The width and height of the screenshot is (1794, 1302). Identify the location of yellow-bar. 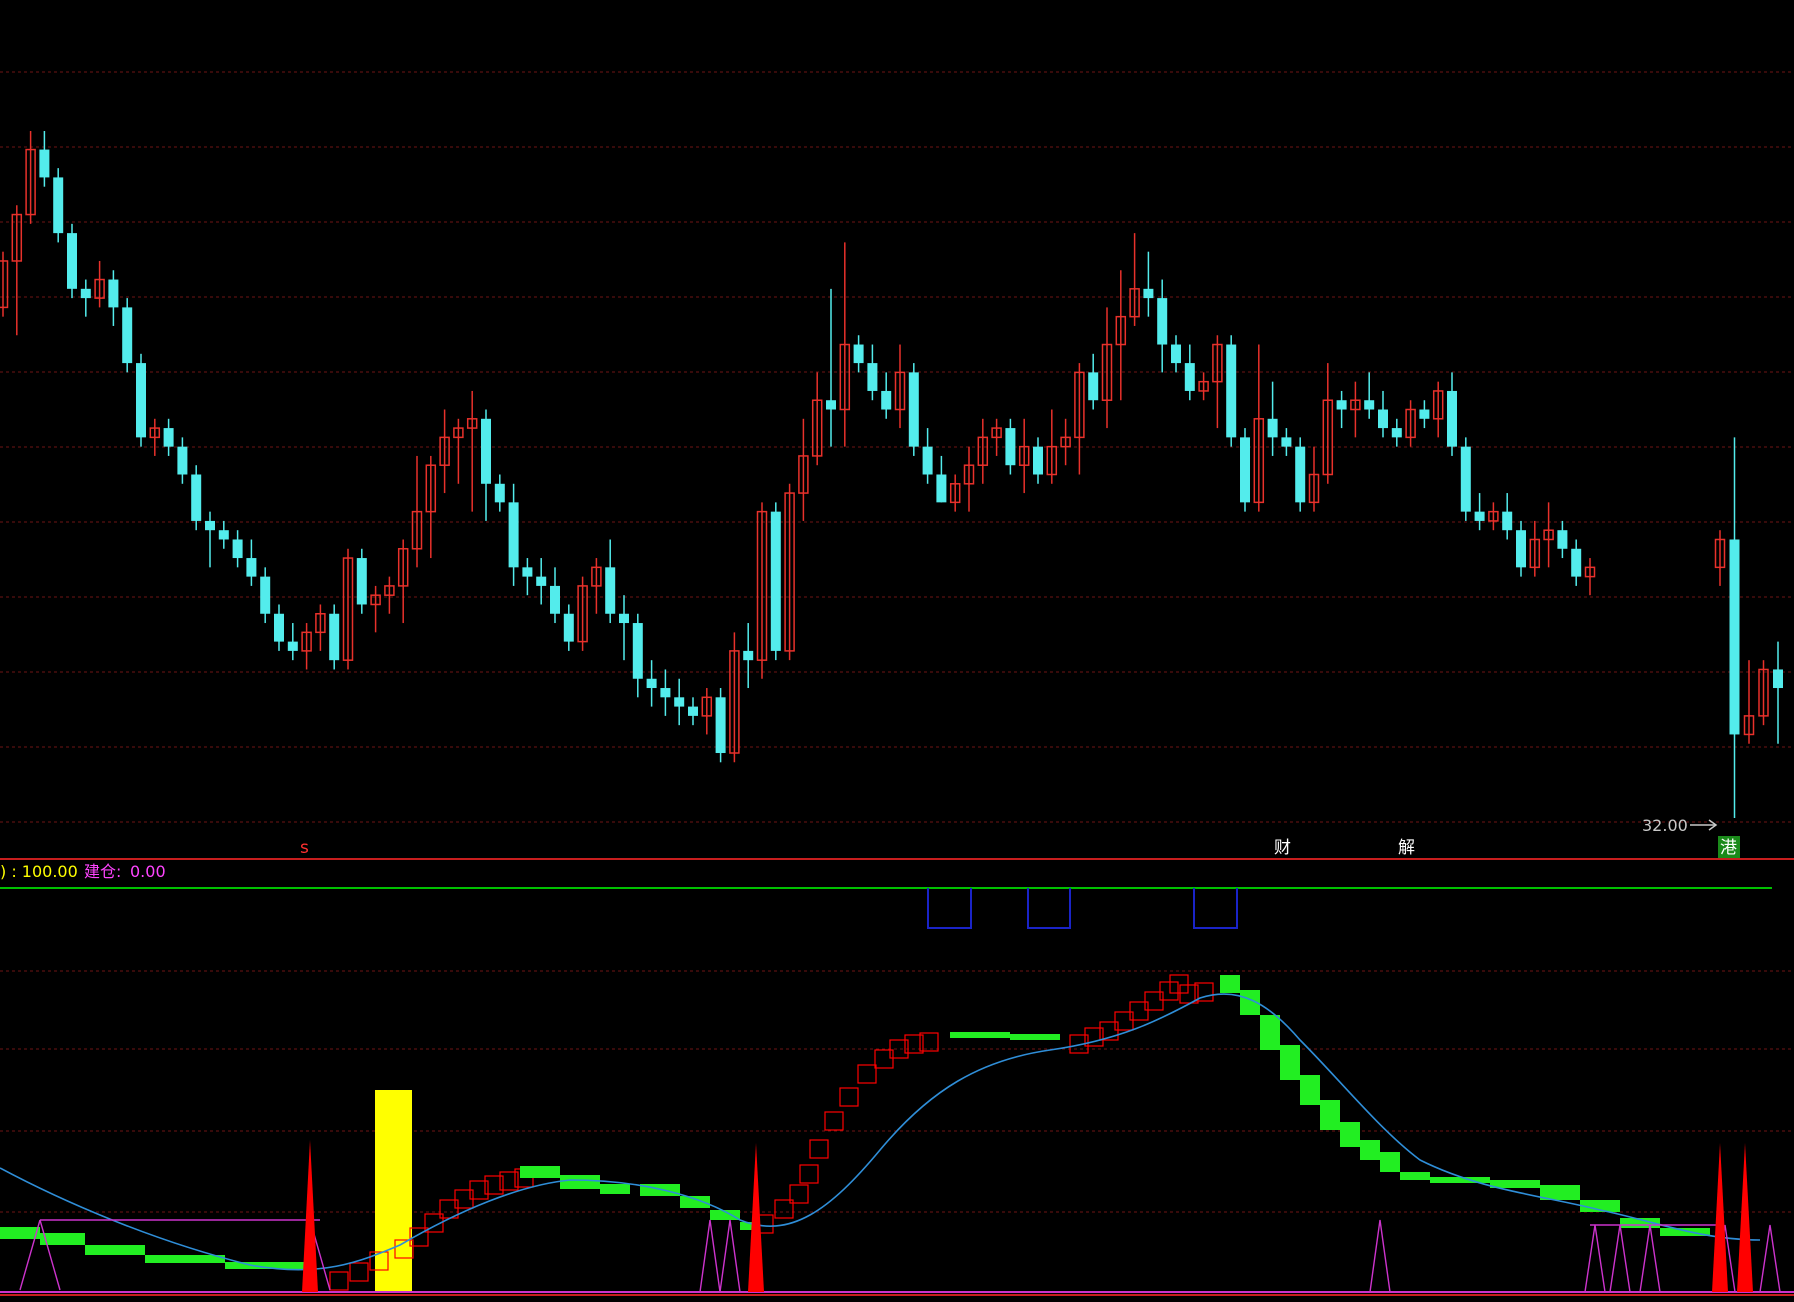
(393, 1191).